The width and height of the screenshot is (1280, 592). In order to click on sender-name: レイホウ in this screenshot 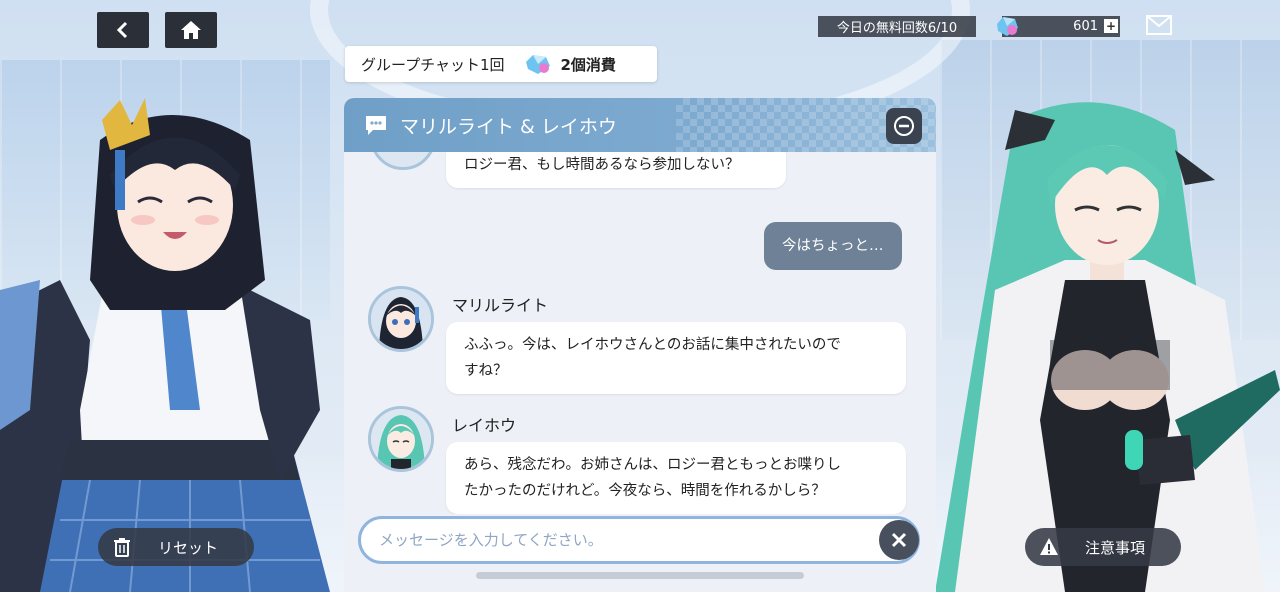, I will do `click(484, 425)`.